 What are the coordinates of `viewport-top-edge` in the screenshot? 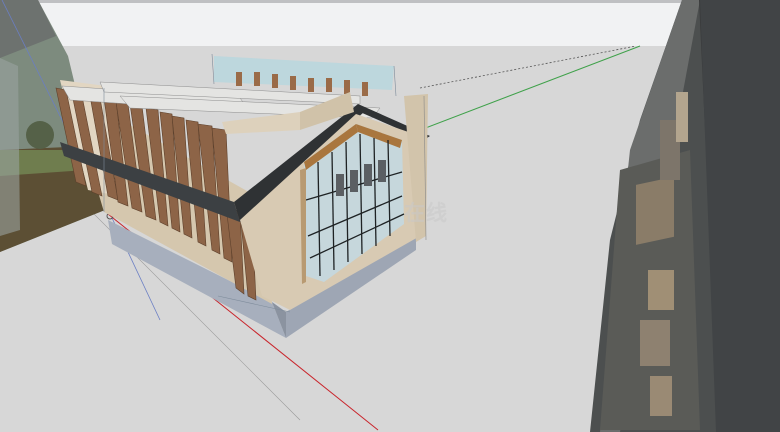 It's located at (390, 1).